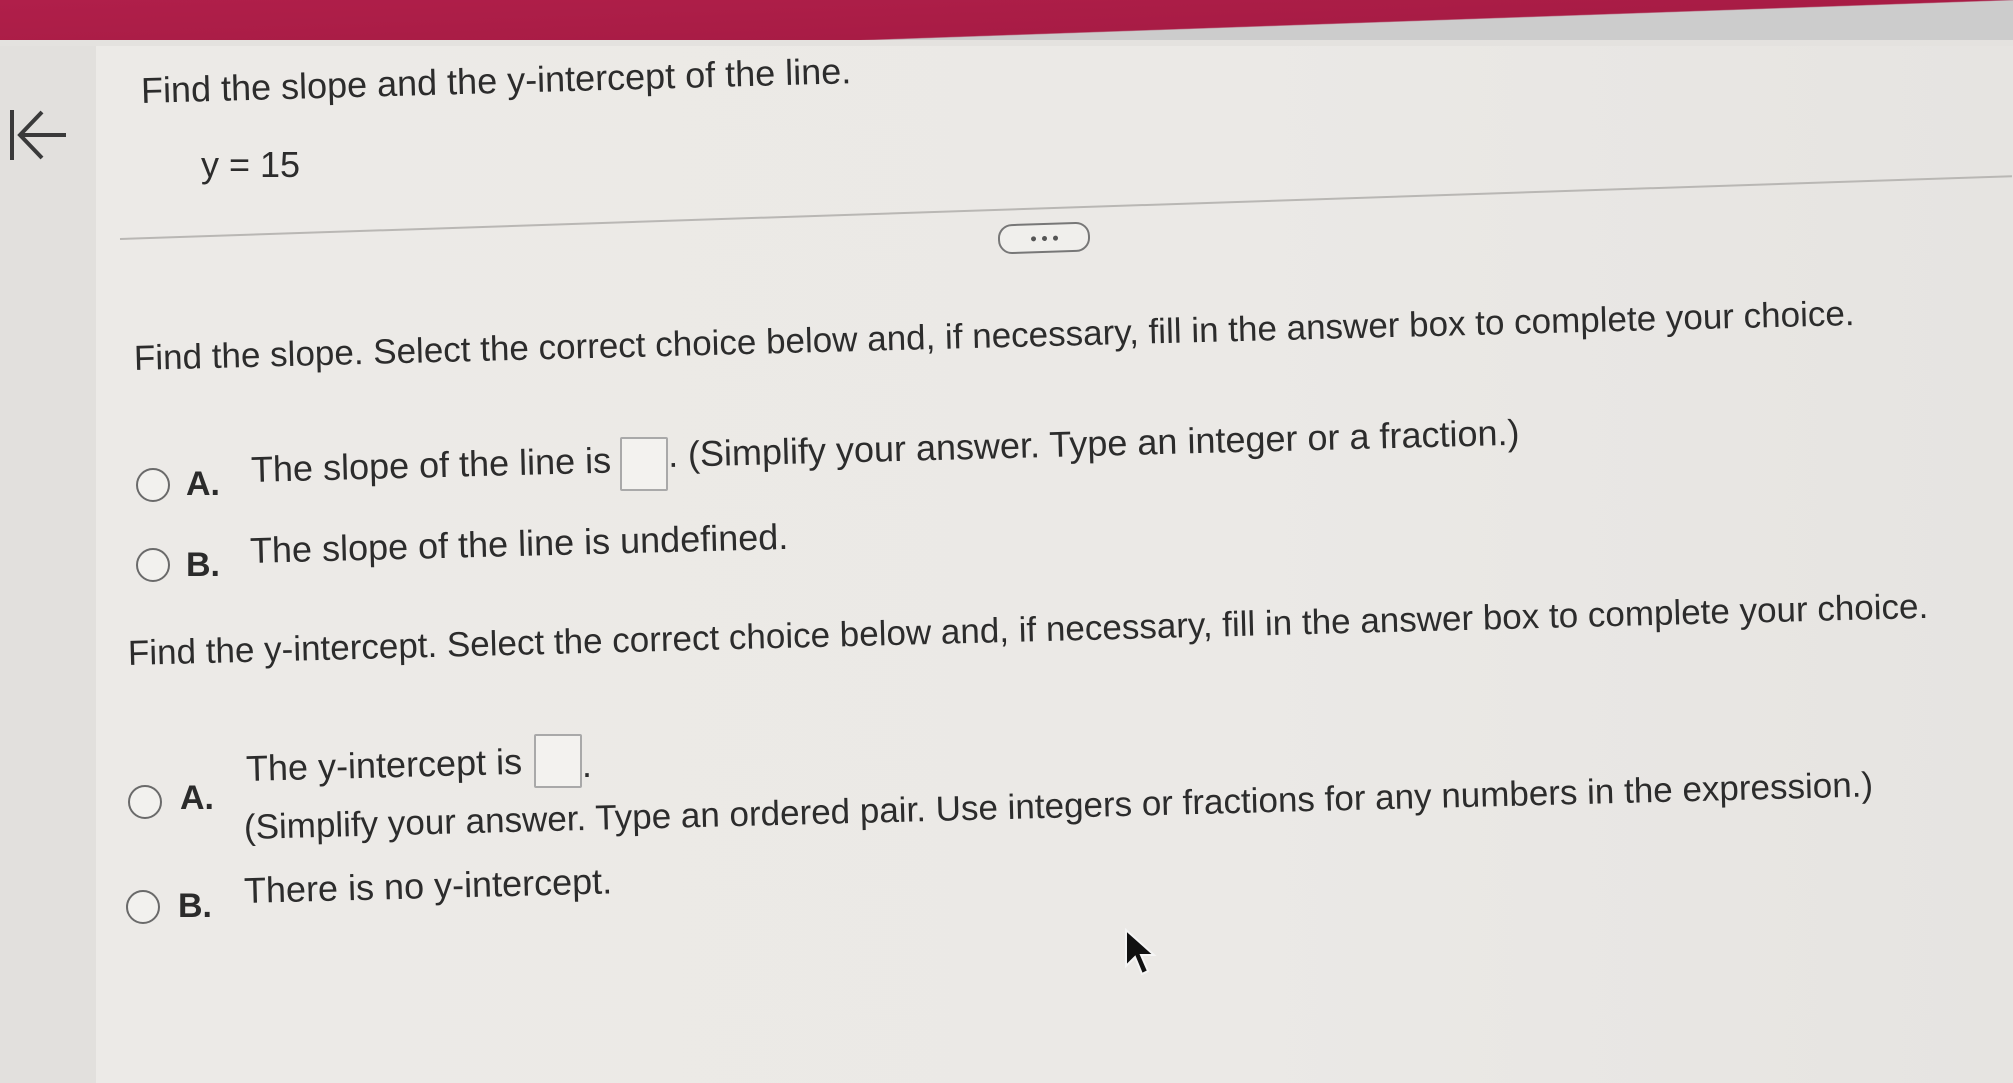 Image resolution: width=2013 pixels, height=1083 pixels. What do you see at coordinates (203, 565) in the screenshot?
I see `slope-choice-b-letter: B.` at bounding box center [203, 565].